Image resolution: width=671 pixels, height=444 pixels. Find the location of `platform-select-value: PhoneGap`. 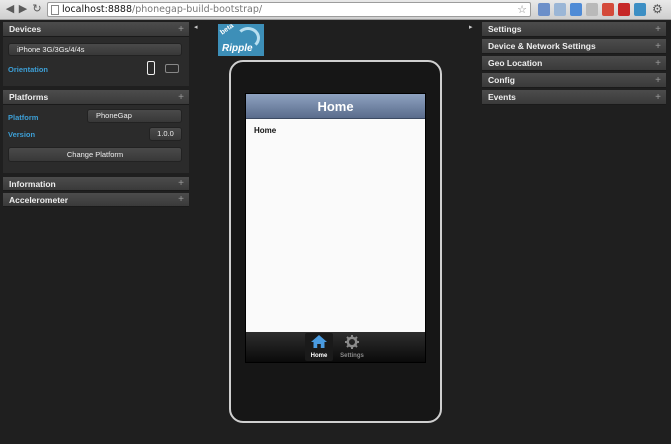

platform-select-value: PhoneGap is located at coordinates (114, 115).